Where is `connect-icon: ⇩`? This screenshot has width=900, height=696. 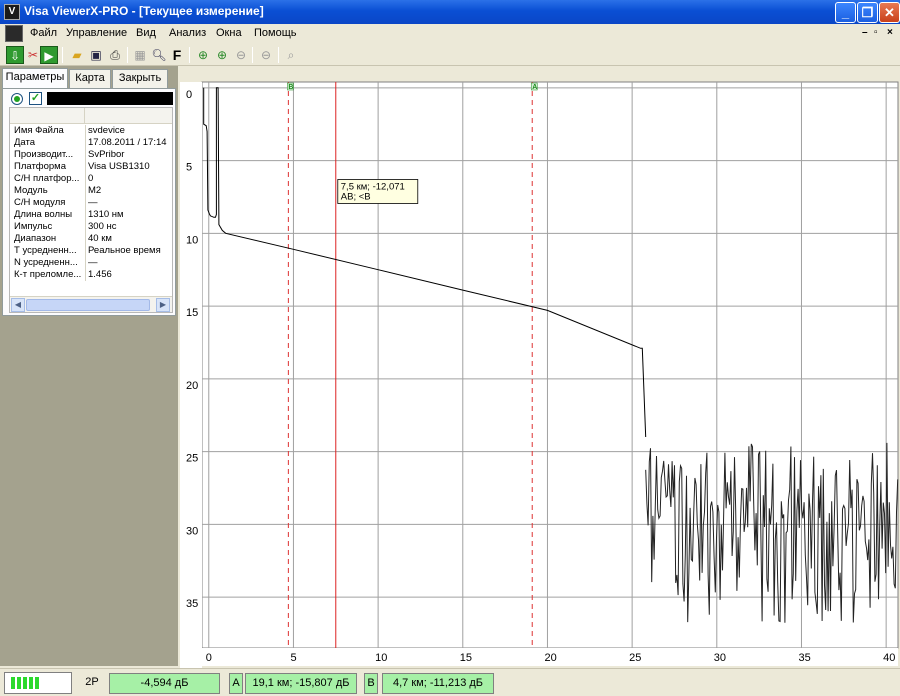 connect-icon: ⇩ is located at coordinates (15, 55).